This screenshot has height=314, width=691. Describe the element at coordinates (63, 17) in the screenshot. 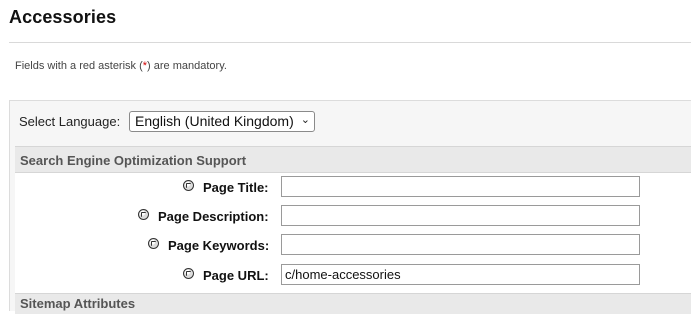

I see `page-title: Accessories` at that location.